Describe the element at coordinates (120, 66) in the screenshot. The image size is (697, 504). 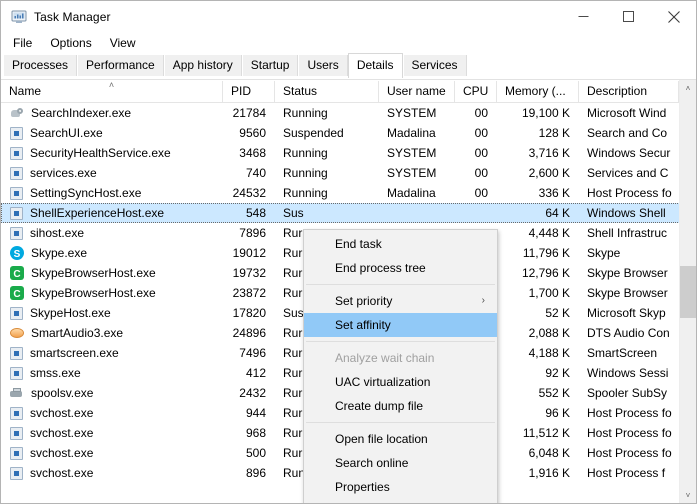
I see `tab-performance: Performance` at that location.